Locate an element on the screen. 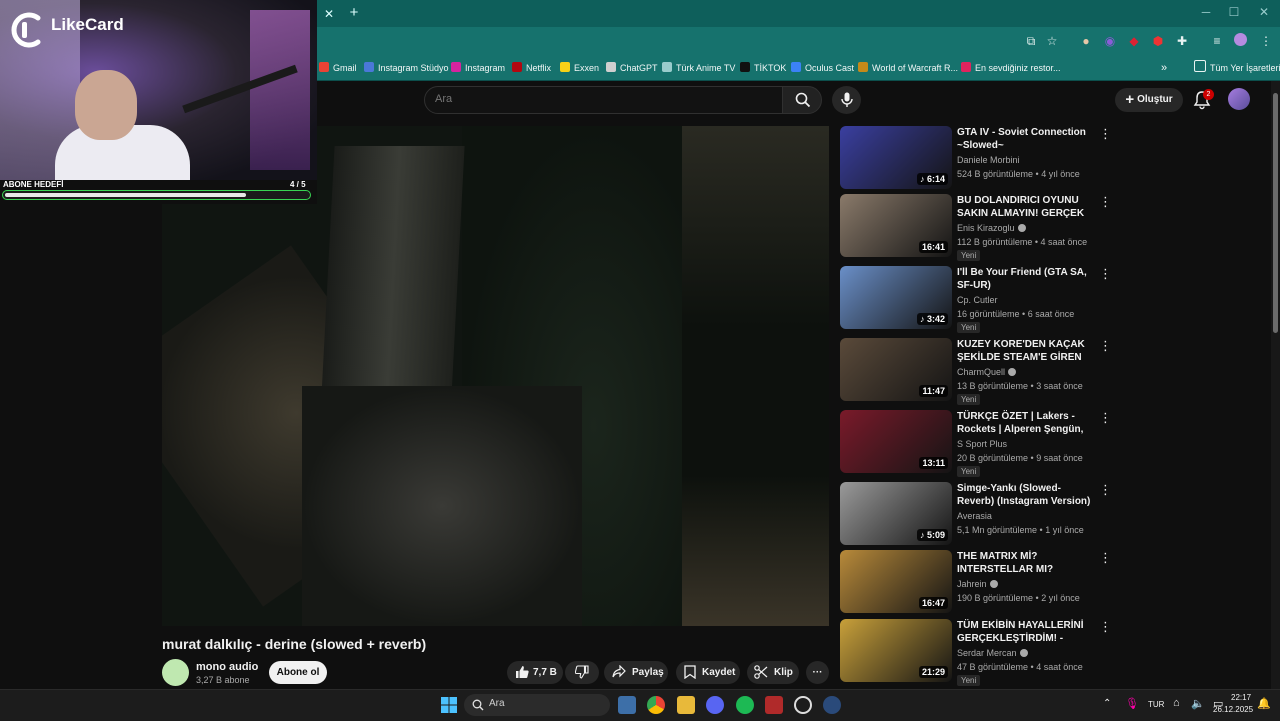  subscribe-button: Abone ol is located at coordinates (298, 672).